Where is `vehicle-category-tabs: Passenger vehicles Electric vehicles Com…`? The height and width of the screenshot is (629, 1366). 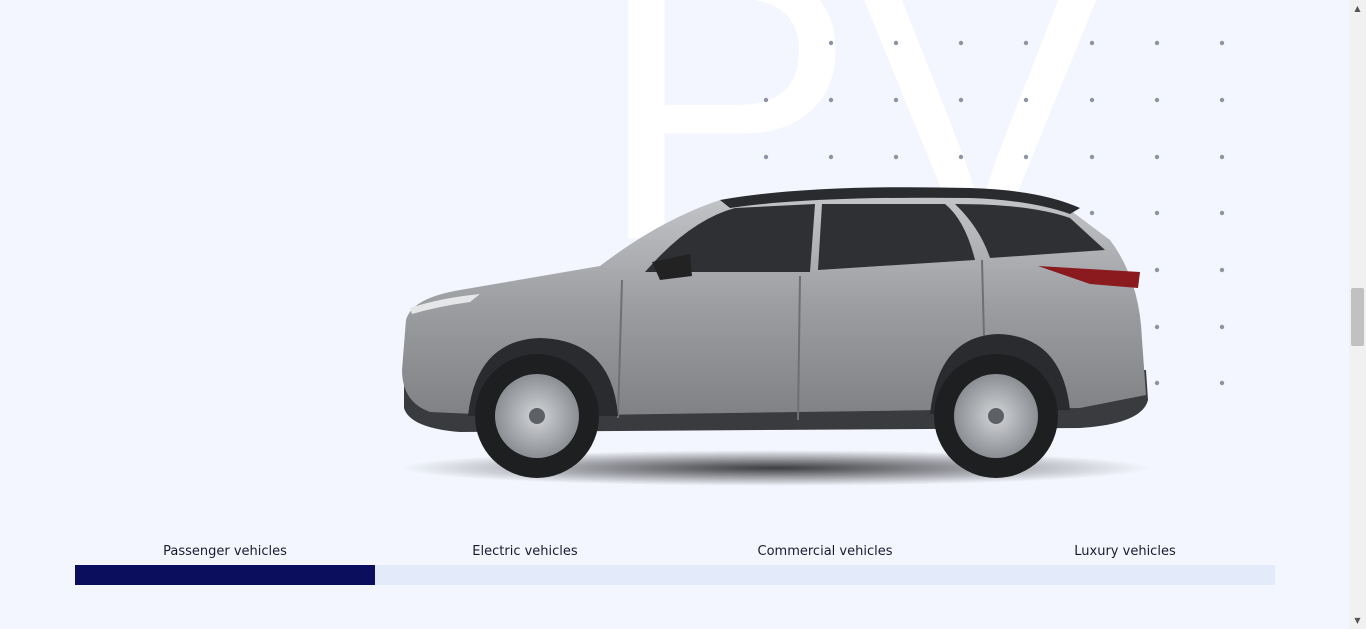 vehicle-category-tabs: Passenger vehicles Electric vehicles Com… is located at coordinates (675, 562).